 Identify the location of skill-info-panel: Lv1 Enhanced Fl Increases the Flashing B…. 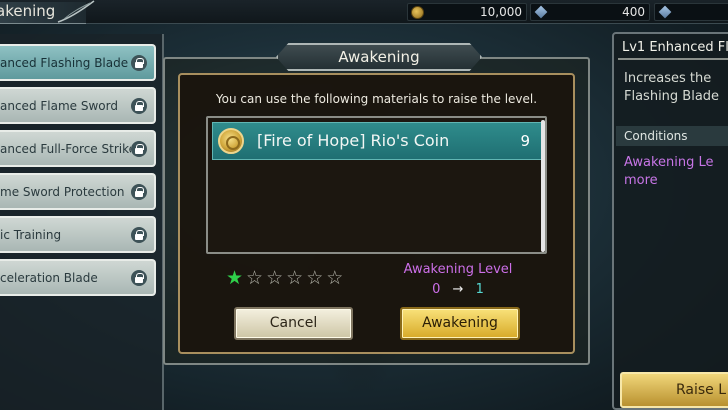
(670, 221).